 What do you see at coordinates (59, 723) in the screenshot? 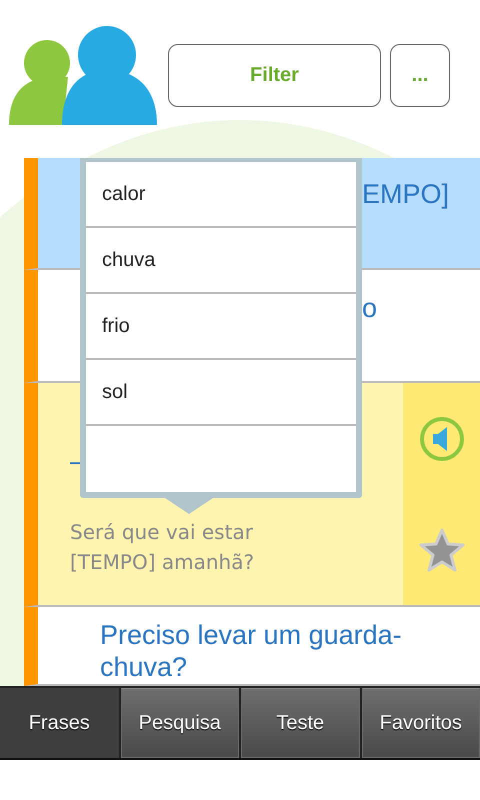
I see `tab: Frases` at bounding box center [59, 723].